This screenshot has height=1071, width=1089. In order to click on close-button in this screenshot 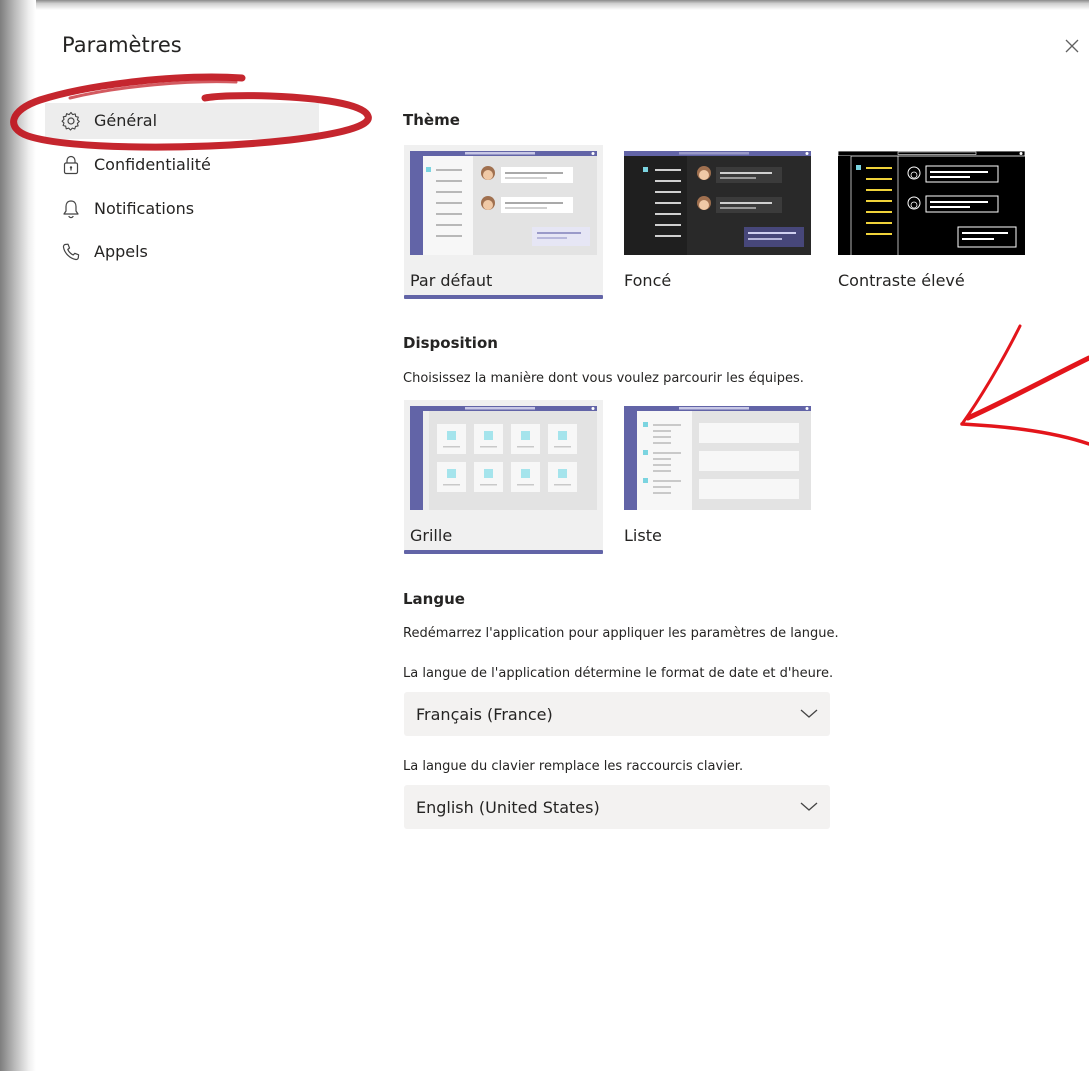, I will do `click(1072, 46)`.